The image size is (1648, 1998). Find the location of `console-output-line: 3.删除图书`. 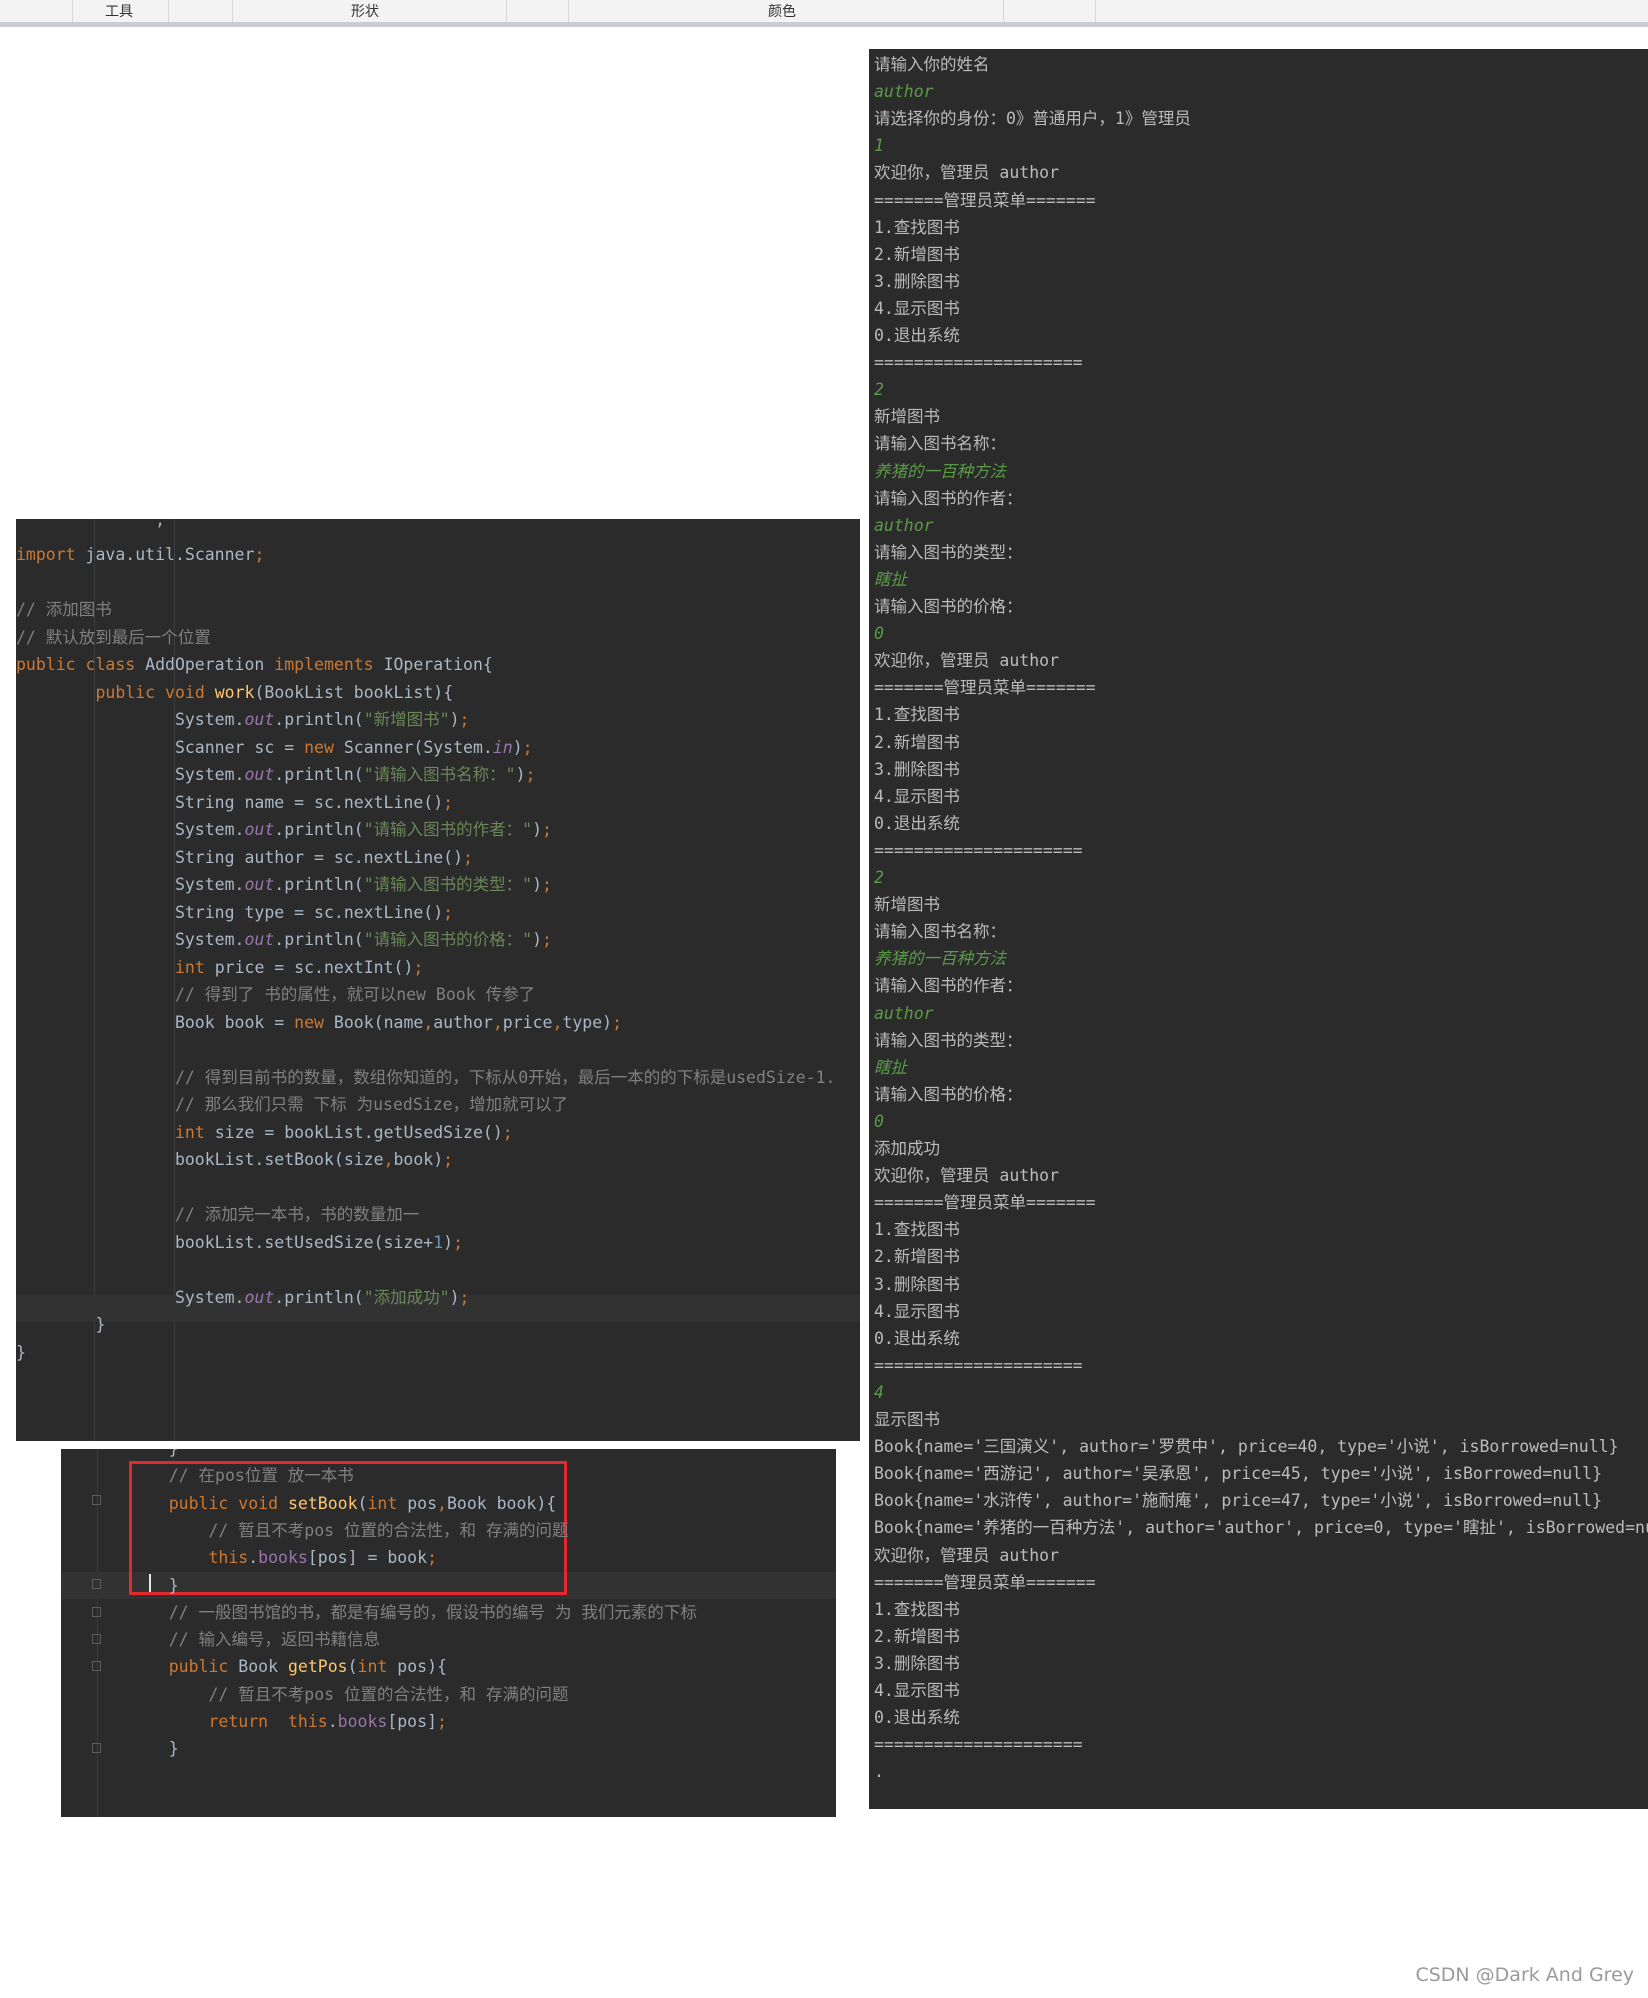

console-output-line: 3.删除图书 is located at coordinates (917, 769).